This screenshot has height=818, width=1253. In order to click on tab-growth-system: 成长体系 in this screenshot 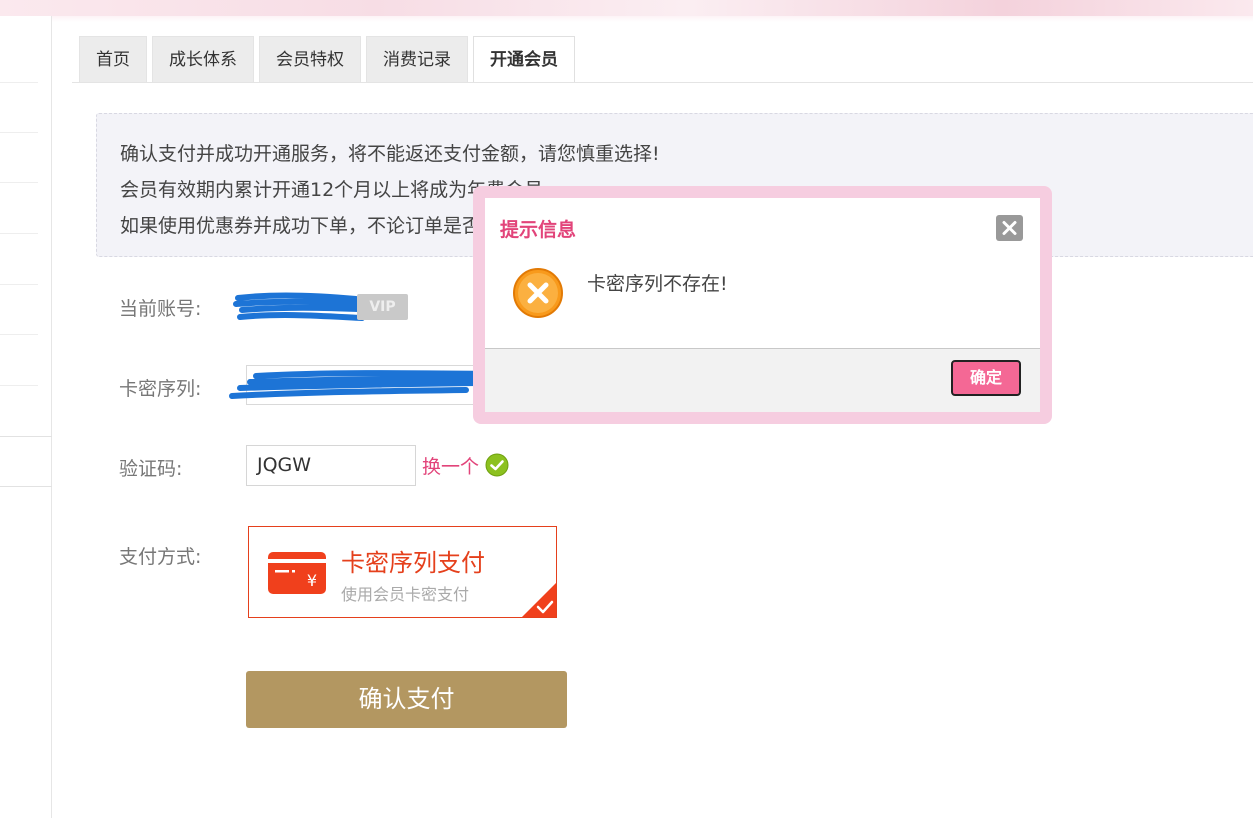, I will do `click(203, 59)`.